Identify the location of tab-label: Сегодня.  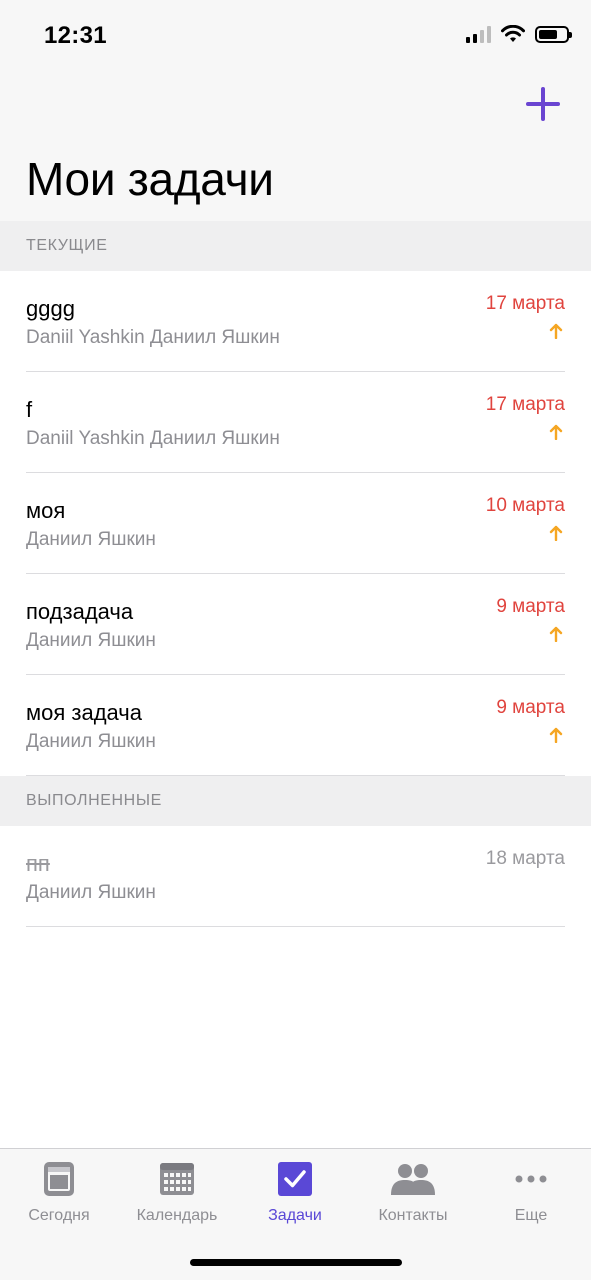
(59, 1215).